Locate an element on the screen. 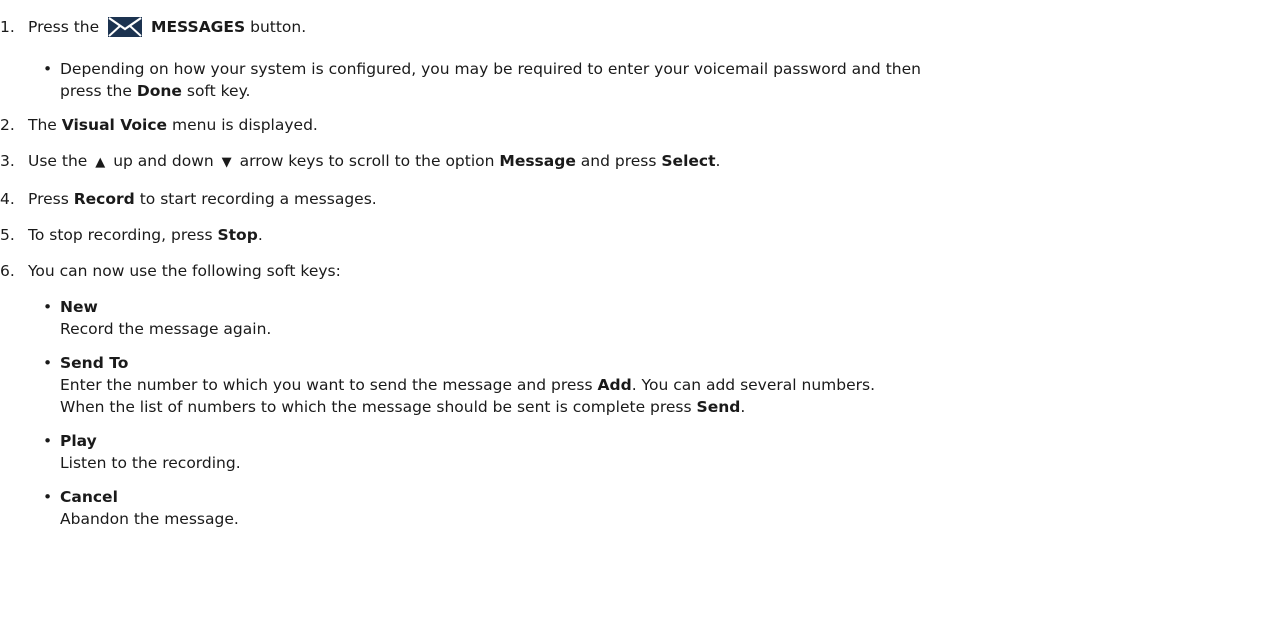 The width and height of the screenshot is (1284, 630). step-5: 5. To stop recording, press Stop. is located at coordinates (131, 235).